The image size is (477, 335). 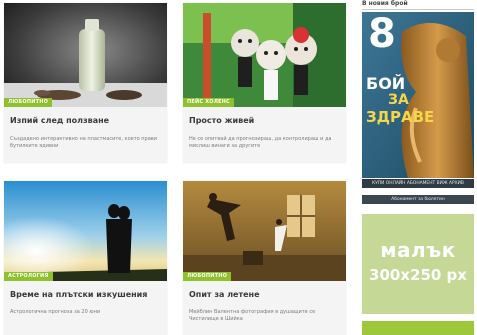 What do you see at coordinates (264, 120) in the screenshot?
I see `article-title: Просто живей` at bounding box center [264, 120].